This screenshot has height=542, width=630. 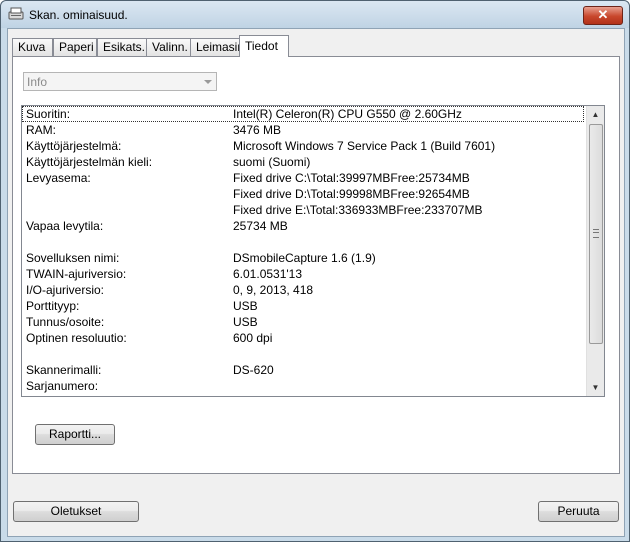 I want to click on tab-tiedot: Tiedot, so click(x=264, y=46).